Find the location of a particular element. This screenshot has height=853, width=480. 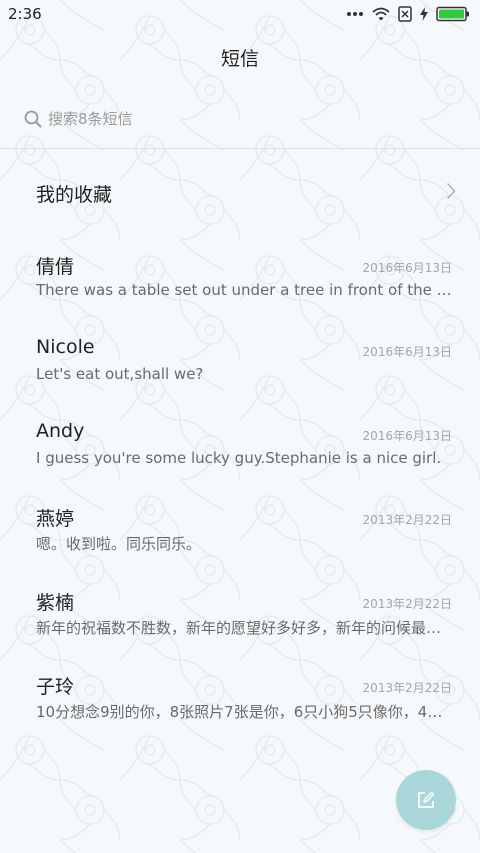

search-input is located at coordinates (238, 119).